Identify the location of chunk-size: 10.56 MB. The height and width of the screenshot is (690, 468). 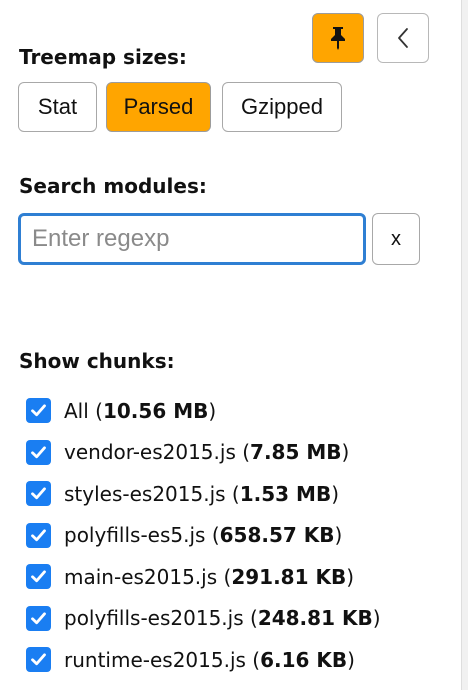
(155, 410).